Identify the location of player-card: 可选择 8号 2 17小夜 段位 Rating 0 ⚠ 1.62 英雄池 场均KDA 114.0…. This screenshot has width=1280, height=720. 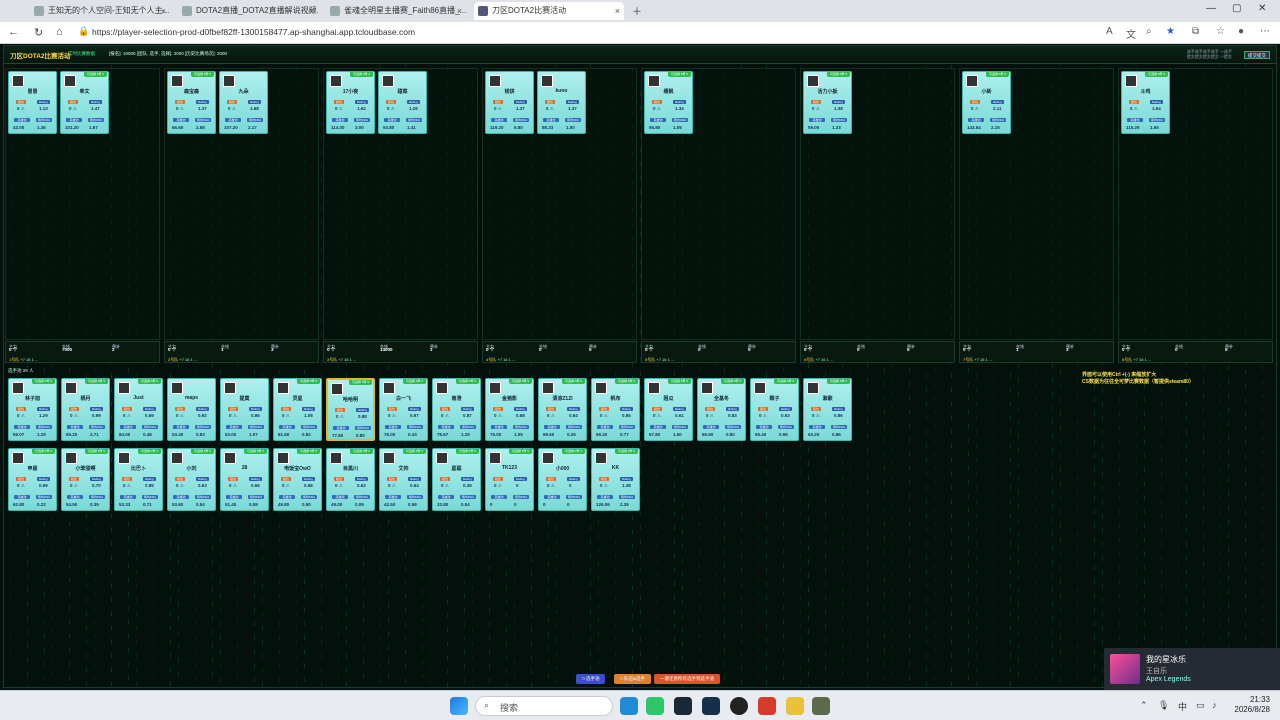
(350, 102).